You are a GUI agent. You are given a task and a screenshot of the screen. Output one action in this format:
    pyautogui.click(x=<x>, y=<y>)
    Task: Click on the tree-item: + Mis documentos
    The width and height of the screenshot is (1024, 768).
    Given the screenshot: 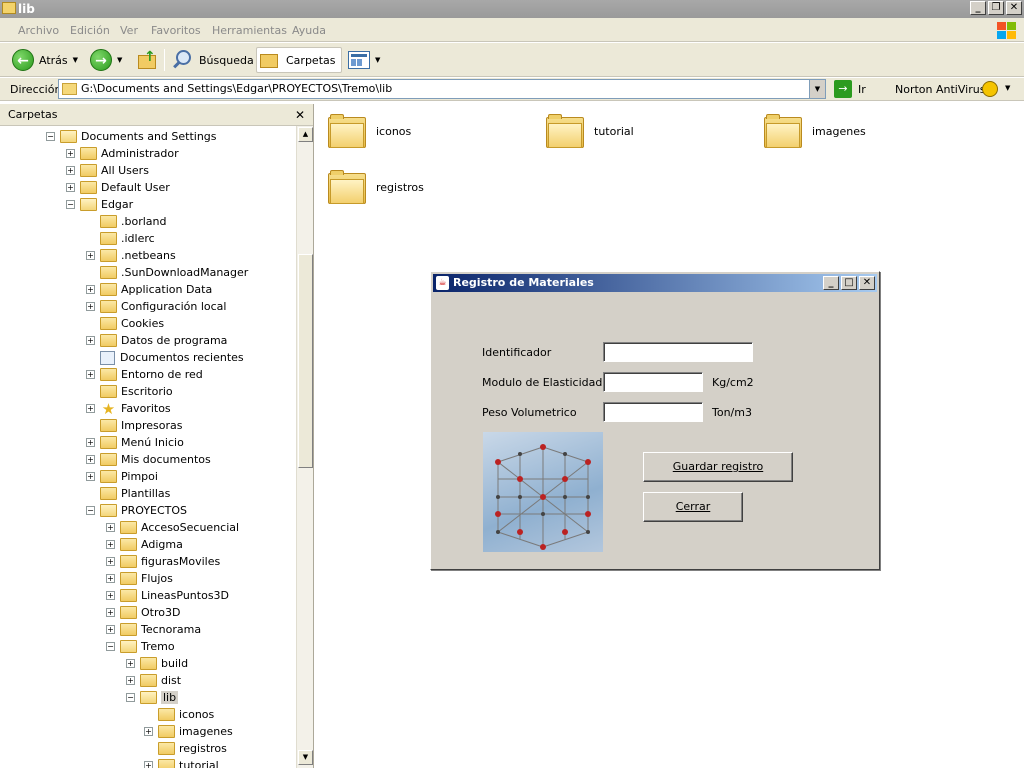 What is the action you would take?
    pyautogui.click(x=148, y=459)
    